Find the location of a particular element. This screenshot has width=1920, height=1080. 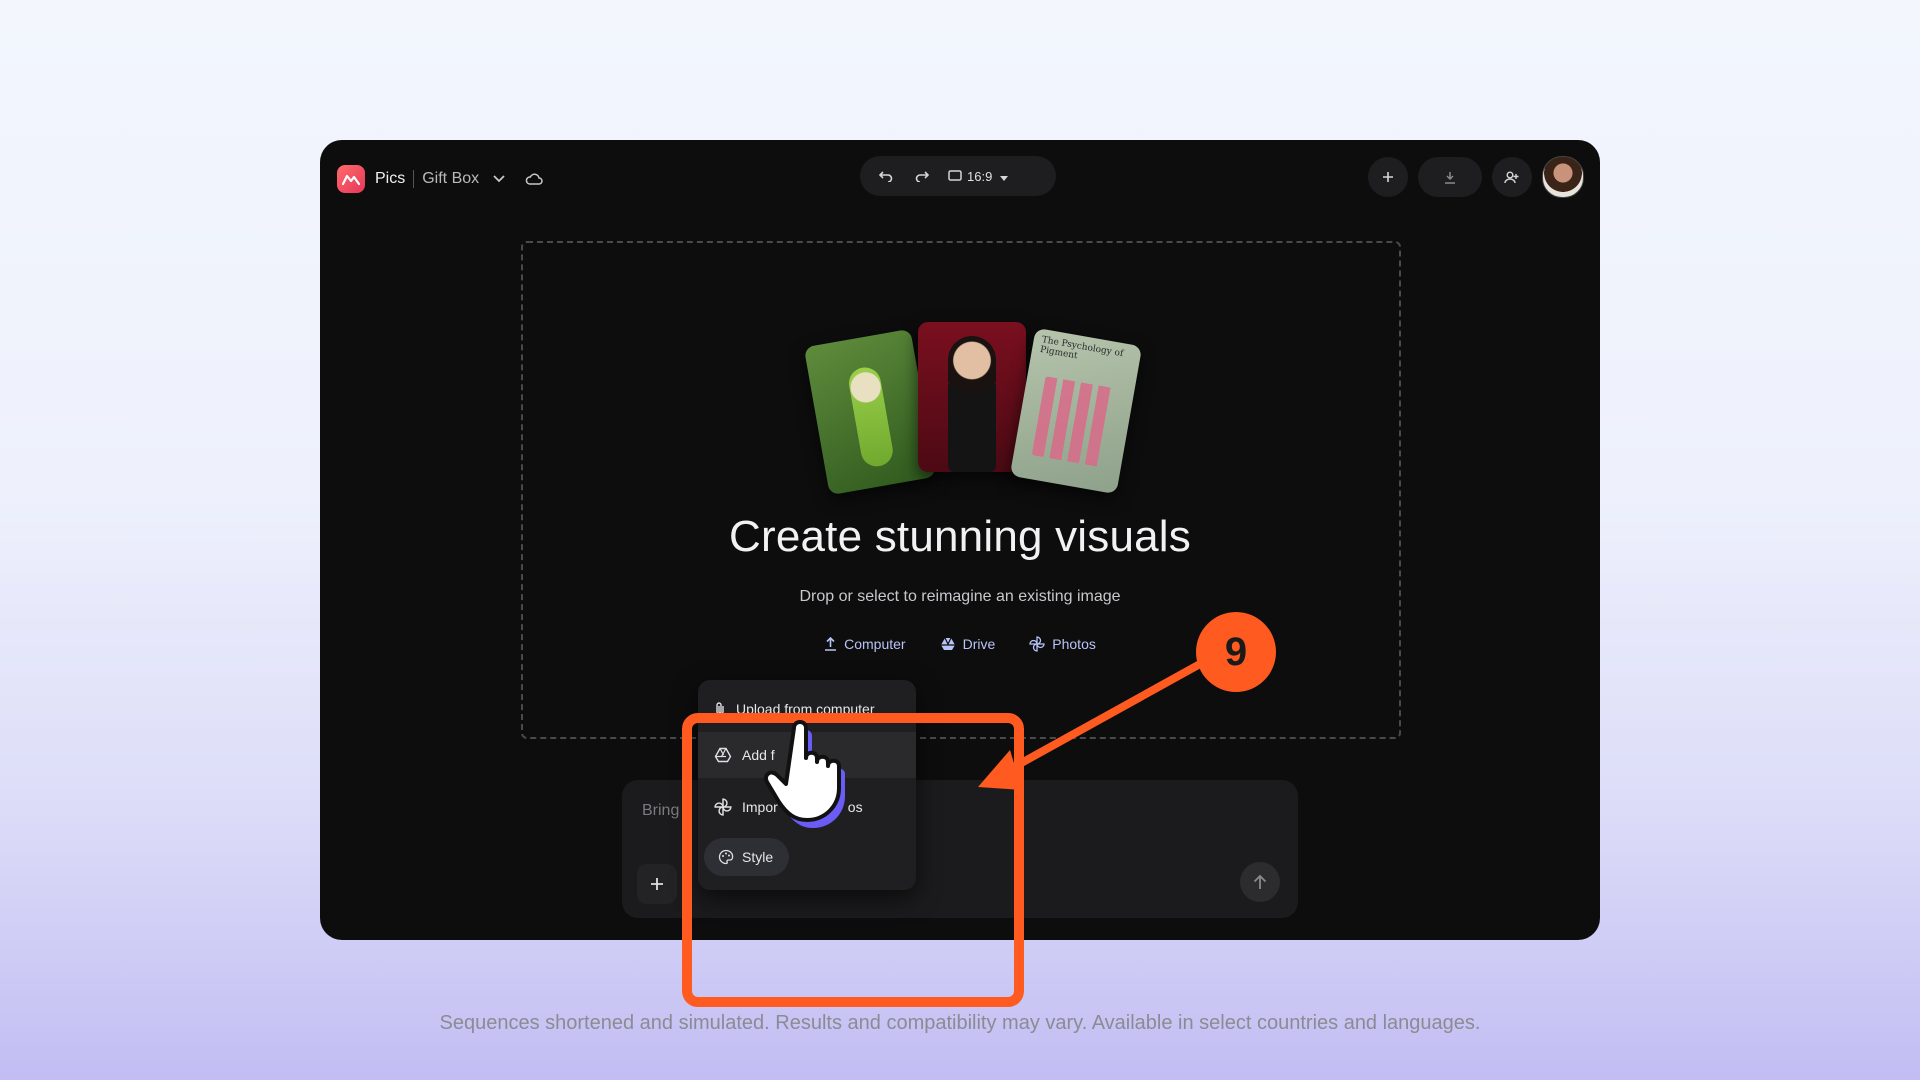

hand-cursor-icon is located at coordinates (804, 774).